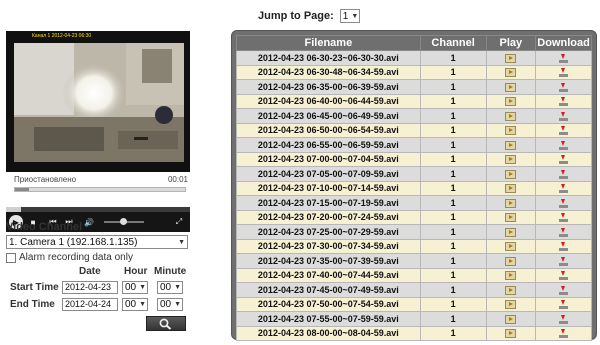 The image size is (600, 345). Describe the element at coordinates (90, 304) in the screenshot. I see `end-date-input: 2012-04-24` at that location.